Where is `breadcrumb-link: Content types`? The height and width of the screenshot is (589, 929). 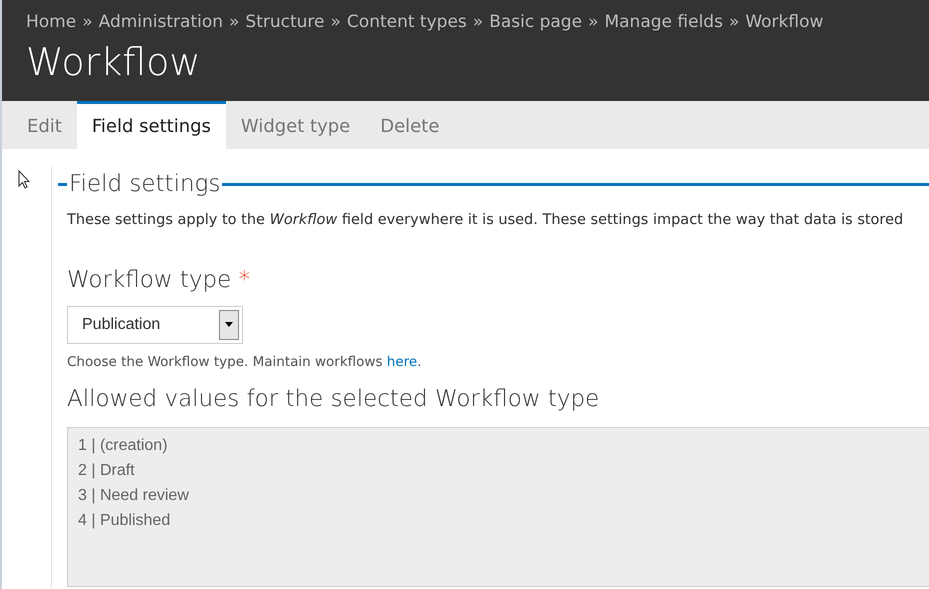 breadcrumb-link: Content types is located at coordinates (406, 23).